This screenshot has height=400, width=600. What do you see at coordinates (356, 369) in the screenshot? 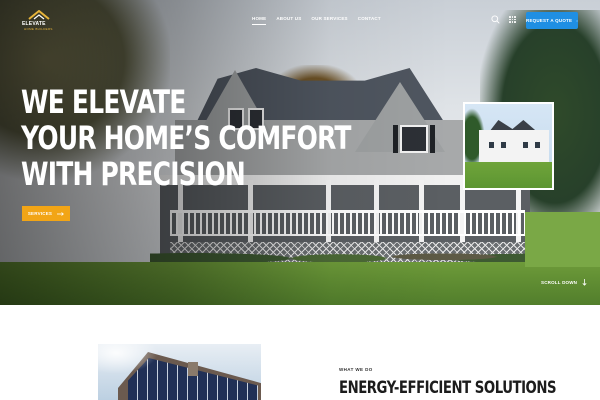
I see `section-eyebrow: WHAT WE DO` at bounding box center [356, 369].